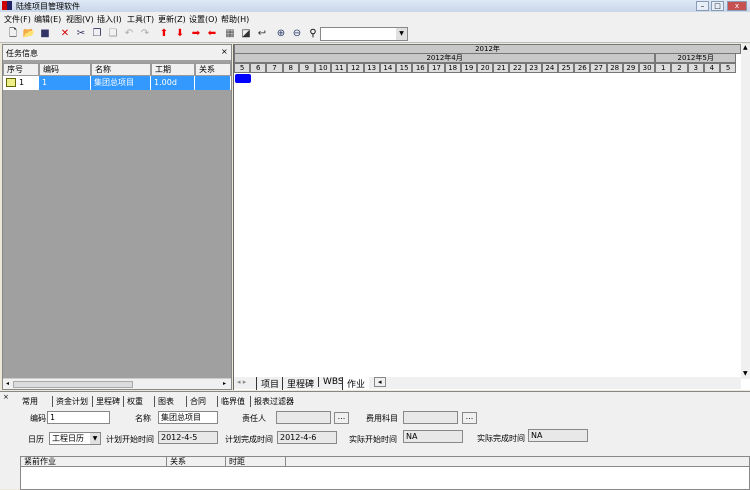  Describe the element at coordinates (269, 383) in the screenshot. I see `sheet-tab-0: 项目` at that location.